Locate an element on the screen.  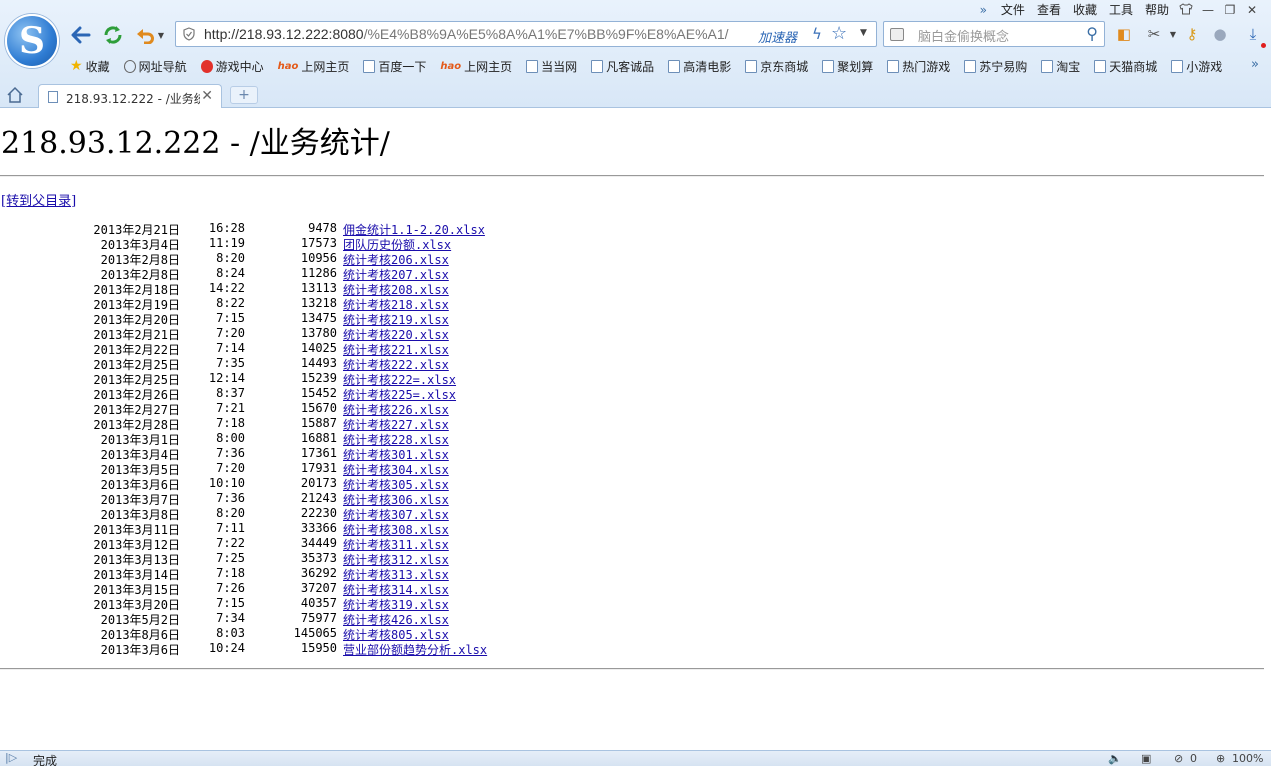
file-row: 2013年5月2日 7:34 75977 统计考核426.xlsx is located at coordinates (300, 619).